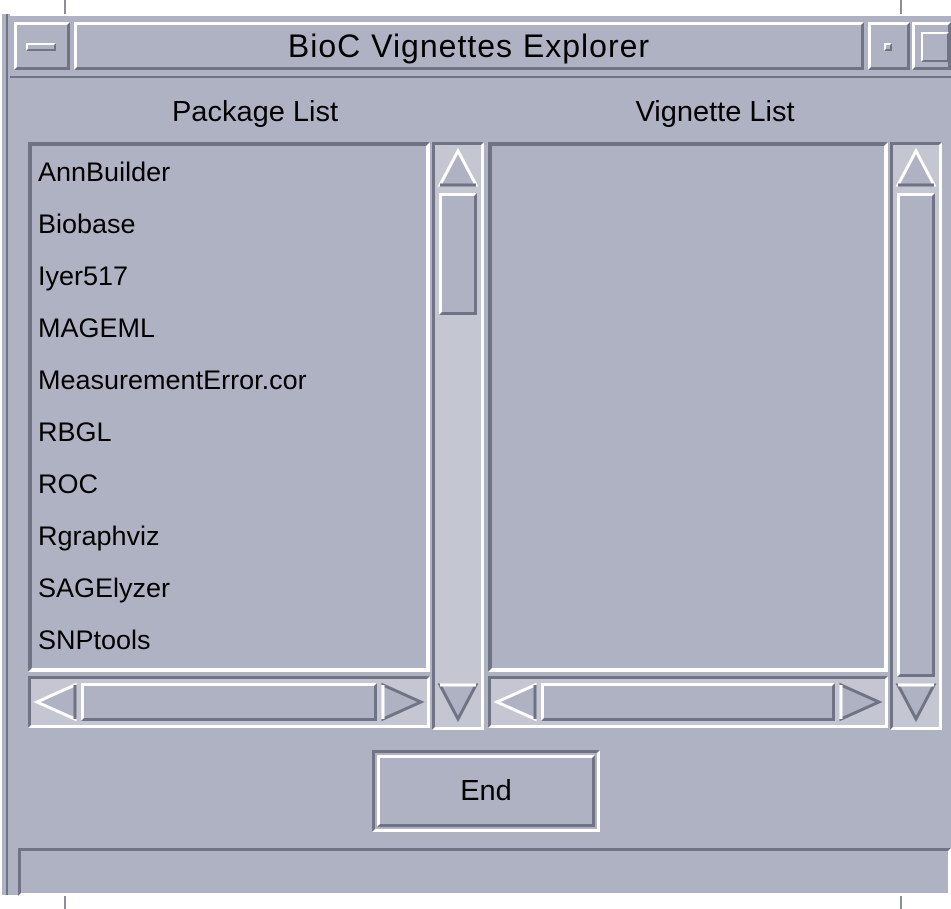 The image size is (951, 909). I want to click on package-list-item: ROC, so click(229, 484).